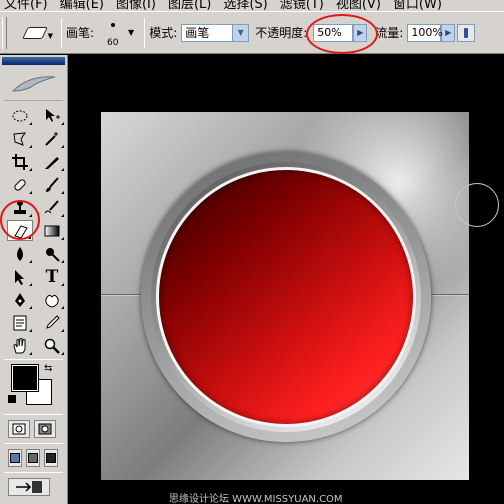  What do you see at coordinates (52, 207) in the screenshot?
I see `history-brush-icon` at bounding box center [52, 207].